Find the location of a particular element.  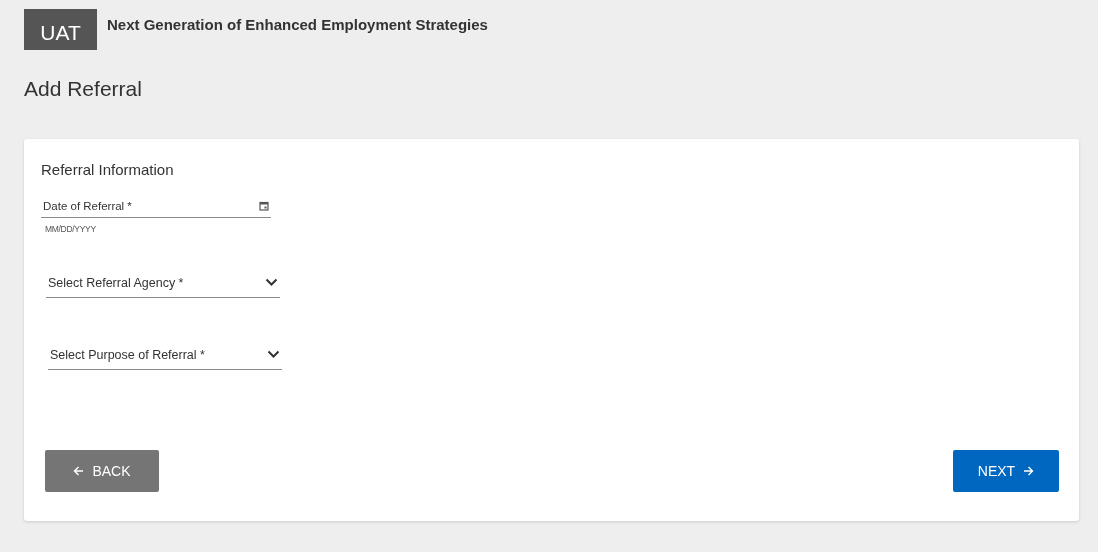

back-button: BACK is located at coordinates (102, 471).